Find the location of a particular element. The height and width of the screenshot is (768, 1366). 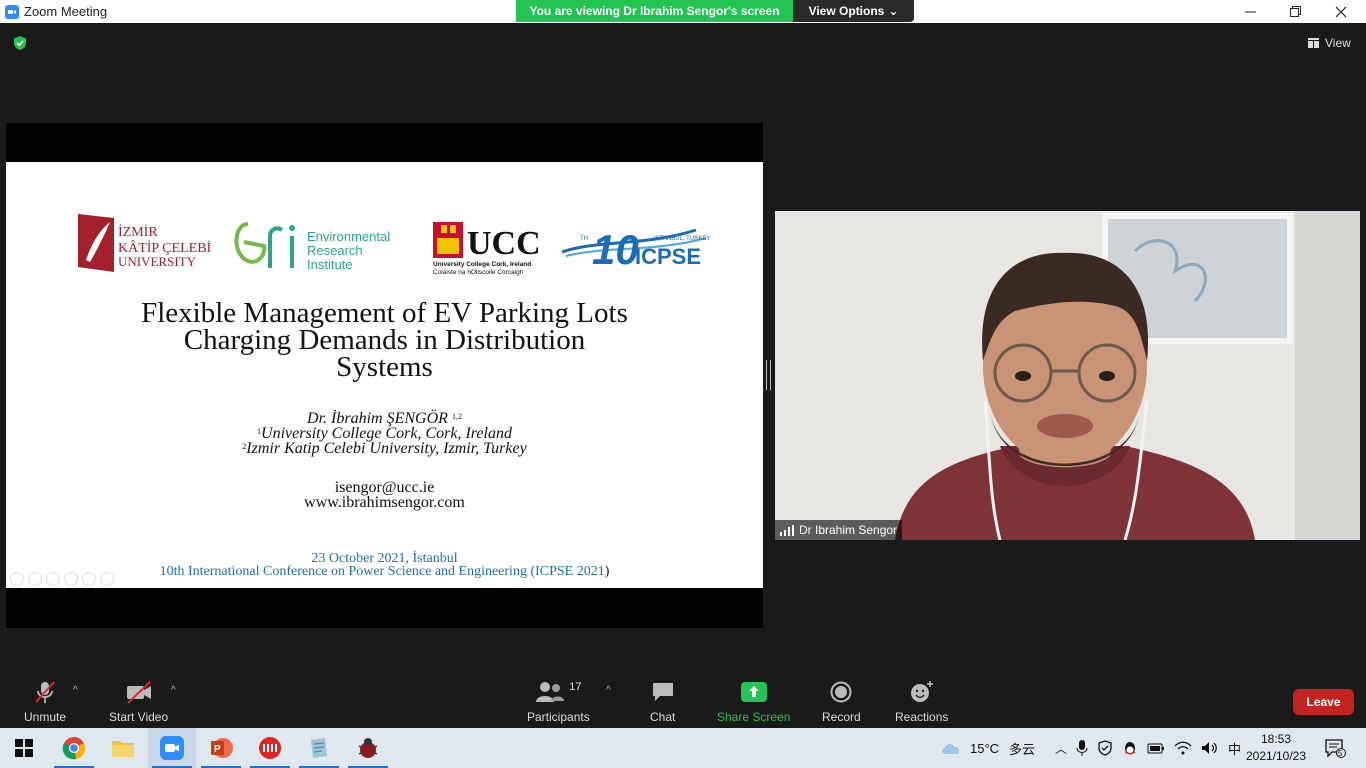

unmute-label: Unmute is located at coordinates (45, 717).